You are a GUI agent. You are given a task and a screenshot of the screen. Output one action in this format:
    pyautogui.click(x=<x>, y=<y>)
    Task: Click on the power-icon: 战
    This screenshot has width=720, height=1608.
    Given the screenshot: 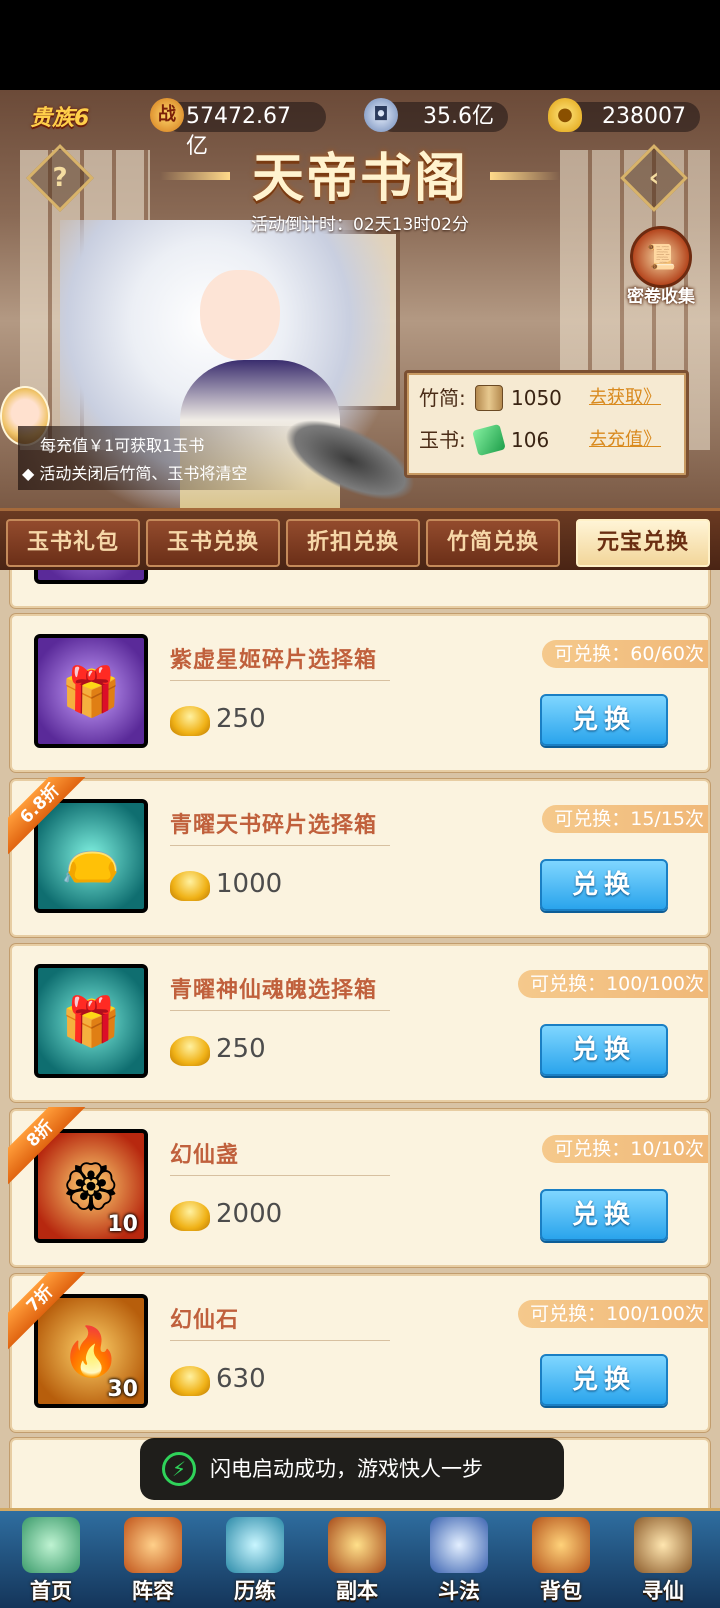 What is the action you would take?
    pyautogui.click(x=167, y=115)
    